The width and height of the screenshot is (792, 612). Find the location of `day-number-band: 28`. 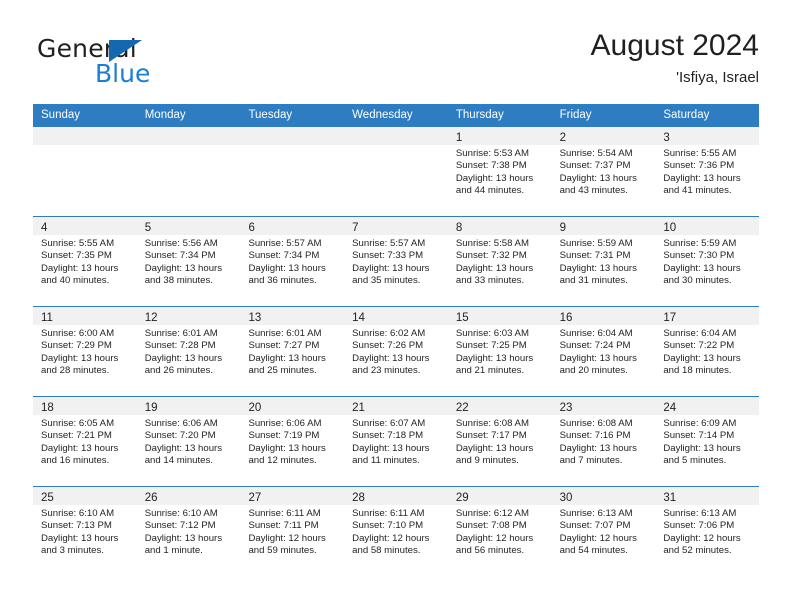

day-number-band: 28 is located at coordinates (396, 496).